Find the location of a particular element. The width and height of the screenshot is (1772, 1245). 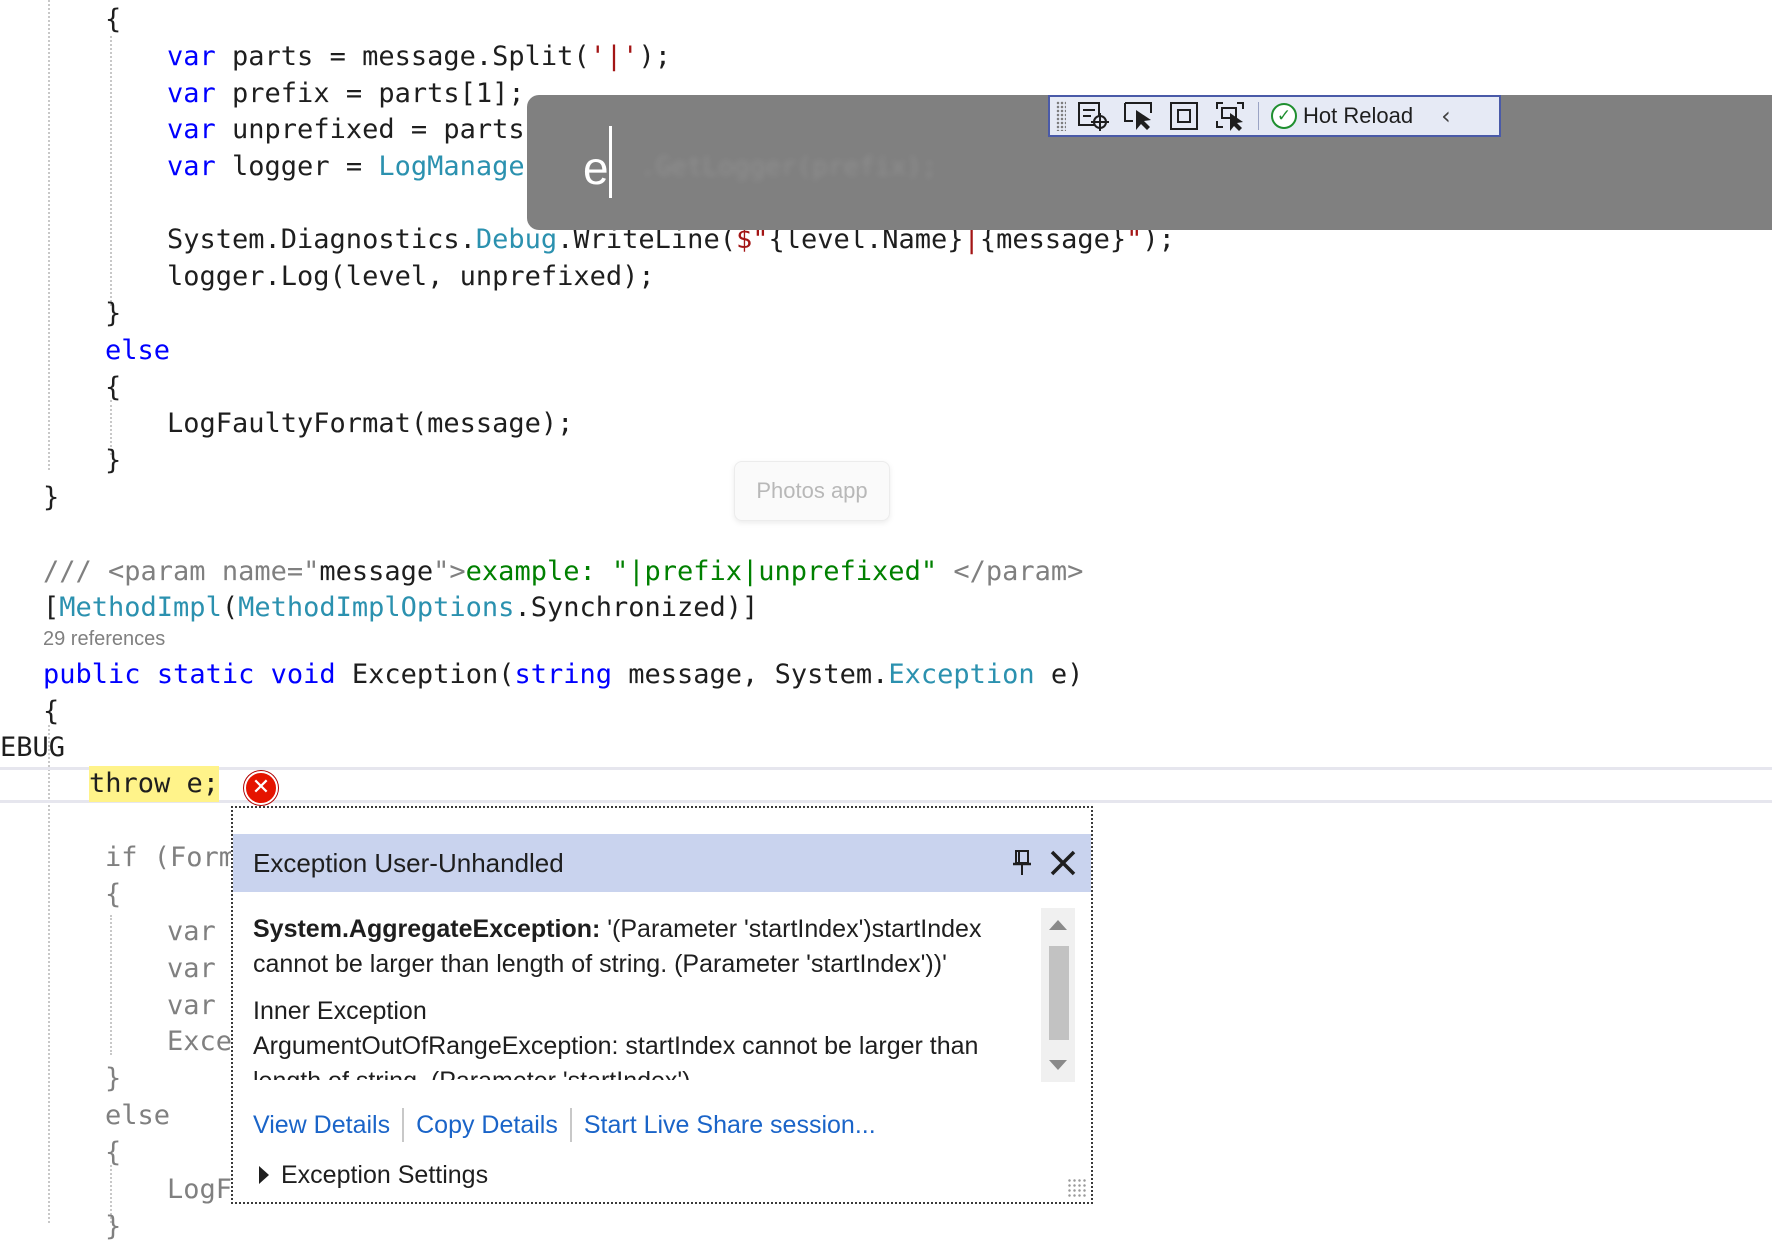

select-in-running-app-icon is located at coordinates (1231, 116).